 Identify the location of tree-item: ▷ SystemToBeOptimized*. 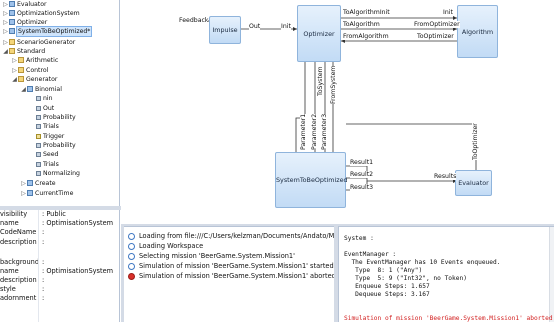
(47, 31).